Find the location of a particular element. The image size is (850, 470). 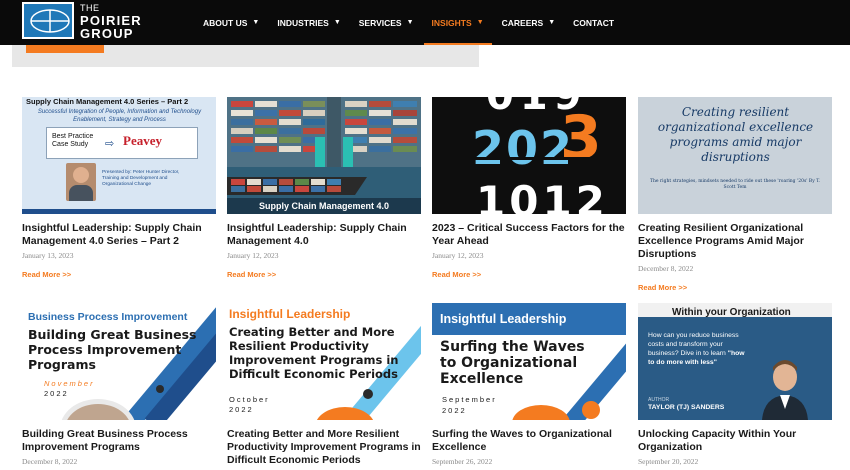

post-date: September 20, 2022 is located at coordinates (668, 461).